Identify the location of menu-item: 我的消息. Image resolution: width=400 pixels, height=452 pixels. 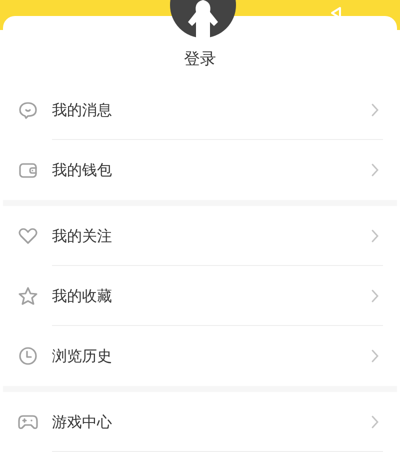
(211, 110).